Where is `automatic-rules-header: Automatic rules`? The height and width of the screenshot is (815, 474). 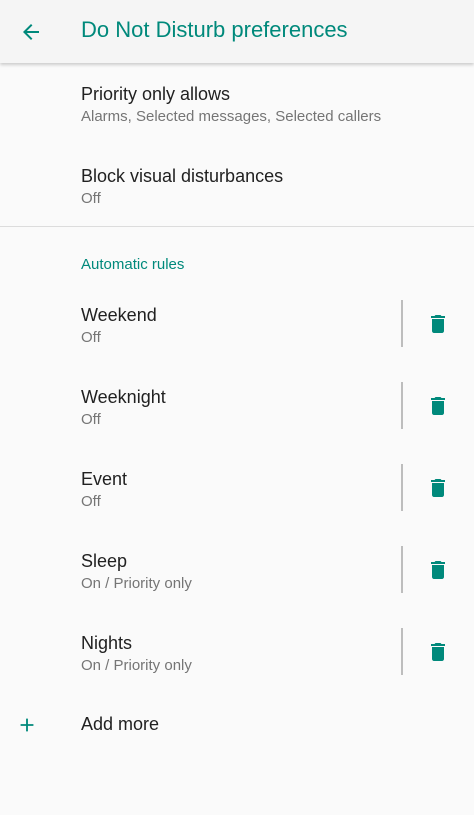 automatic-rules-header: Automatic rules is located at coordinates (133, 264).